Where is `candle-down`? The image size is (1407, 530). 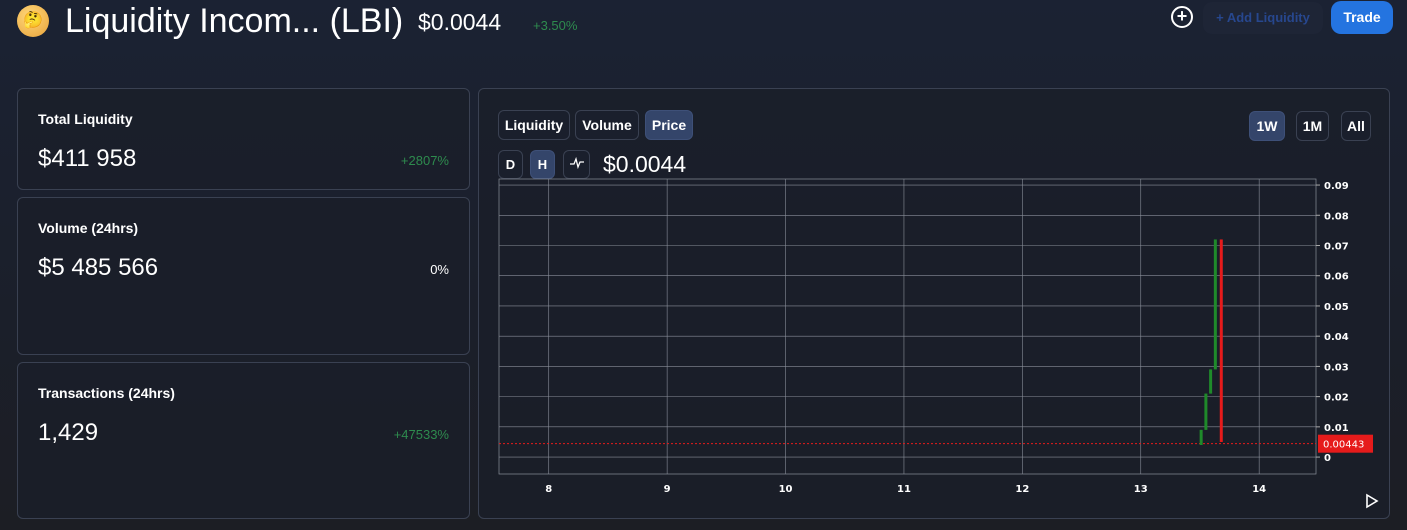
candle-down is located at coordinates (1221, 340).